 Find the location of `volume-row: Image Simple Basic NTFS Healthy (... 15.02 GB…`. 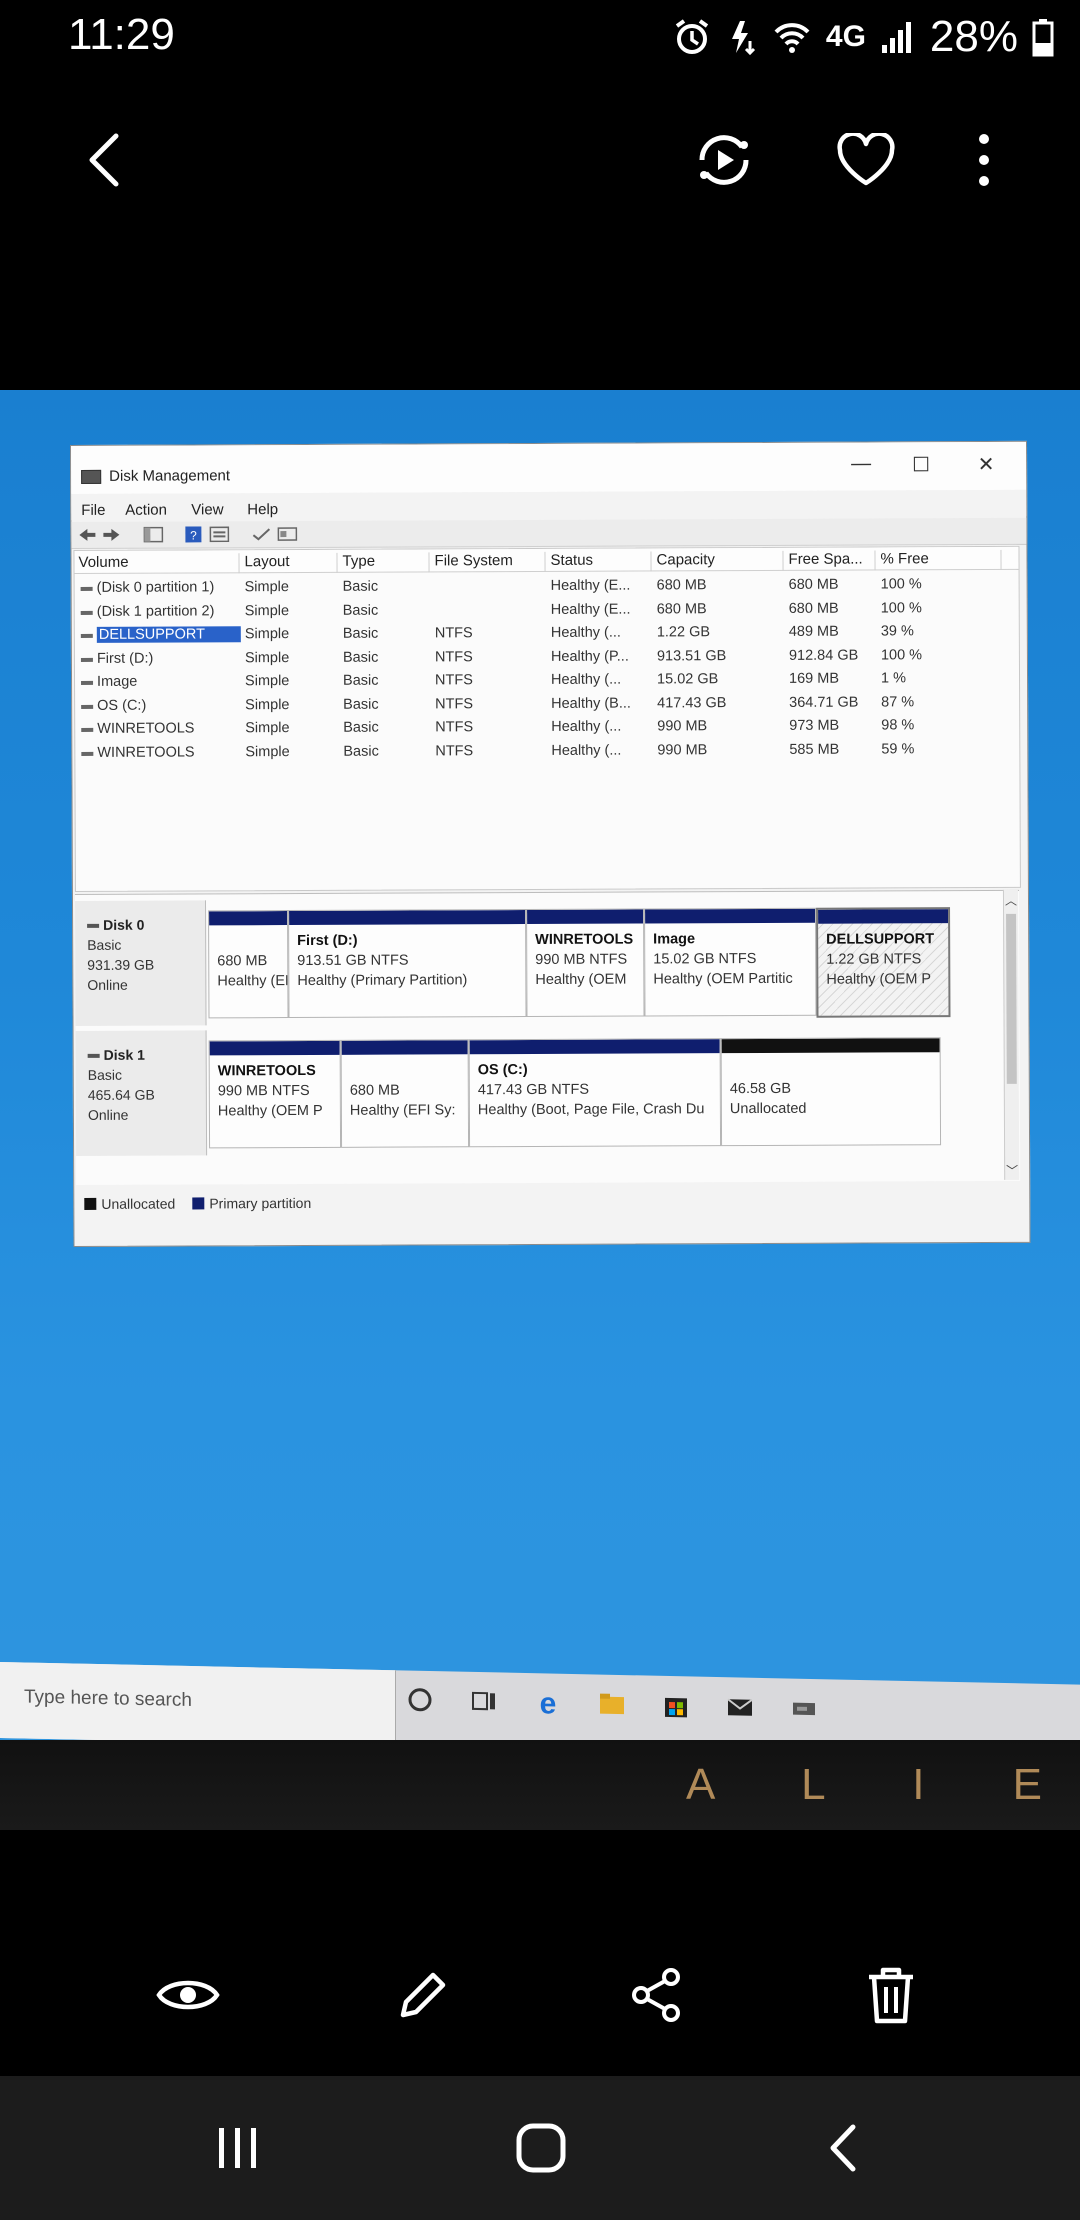

volume-row: Image Simple Basic NTFS Healthy (... 15.02 GB… is located at coordinates (547, 680).